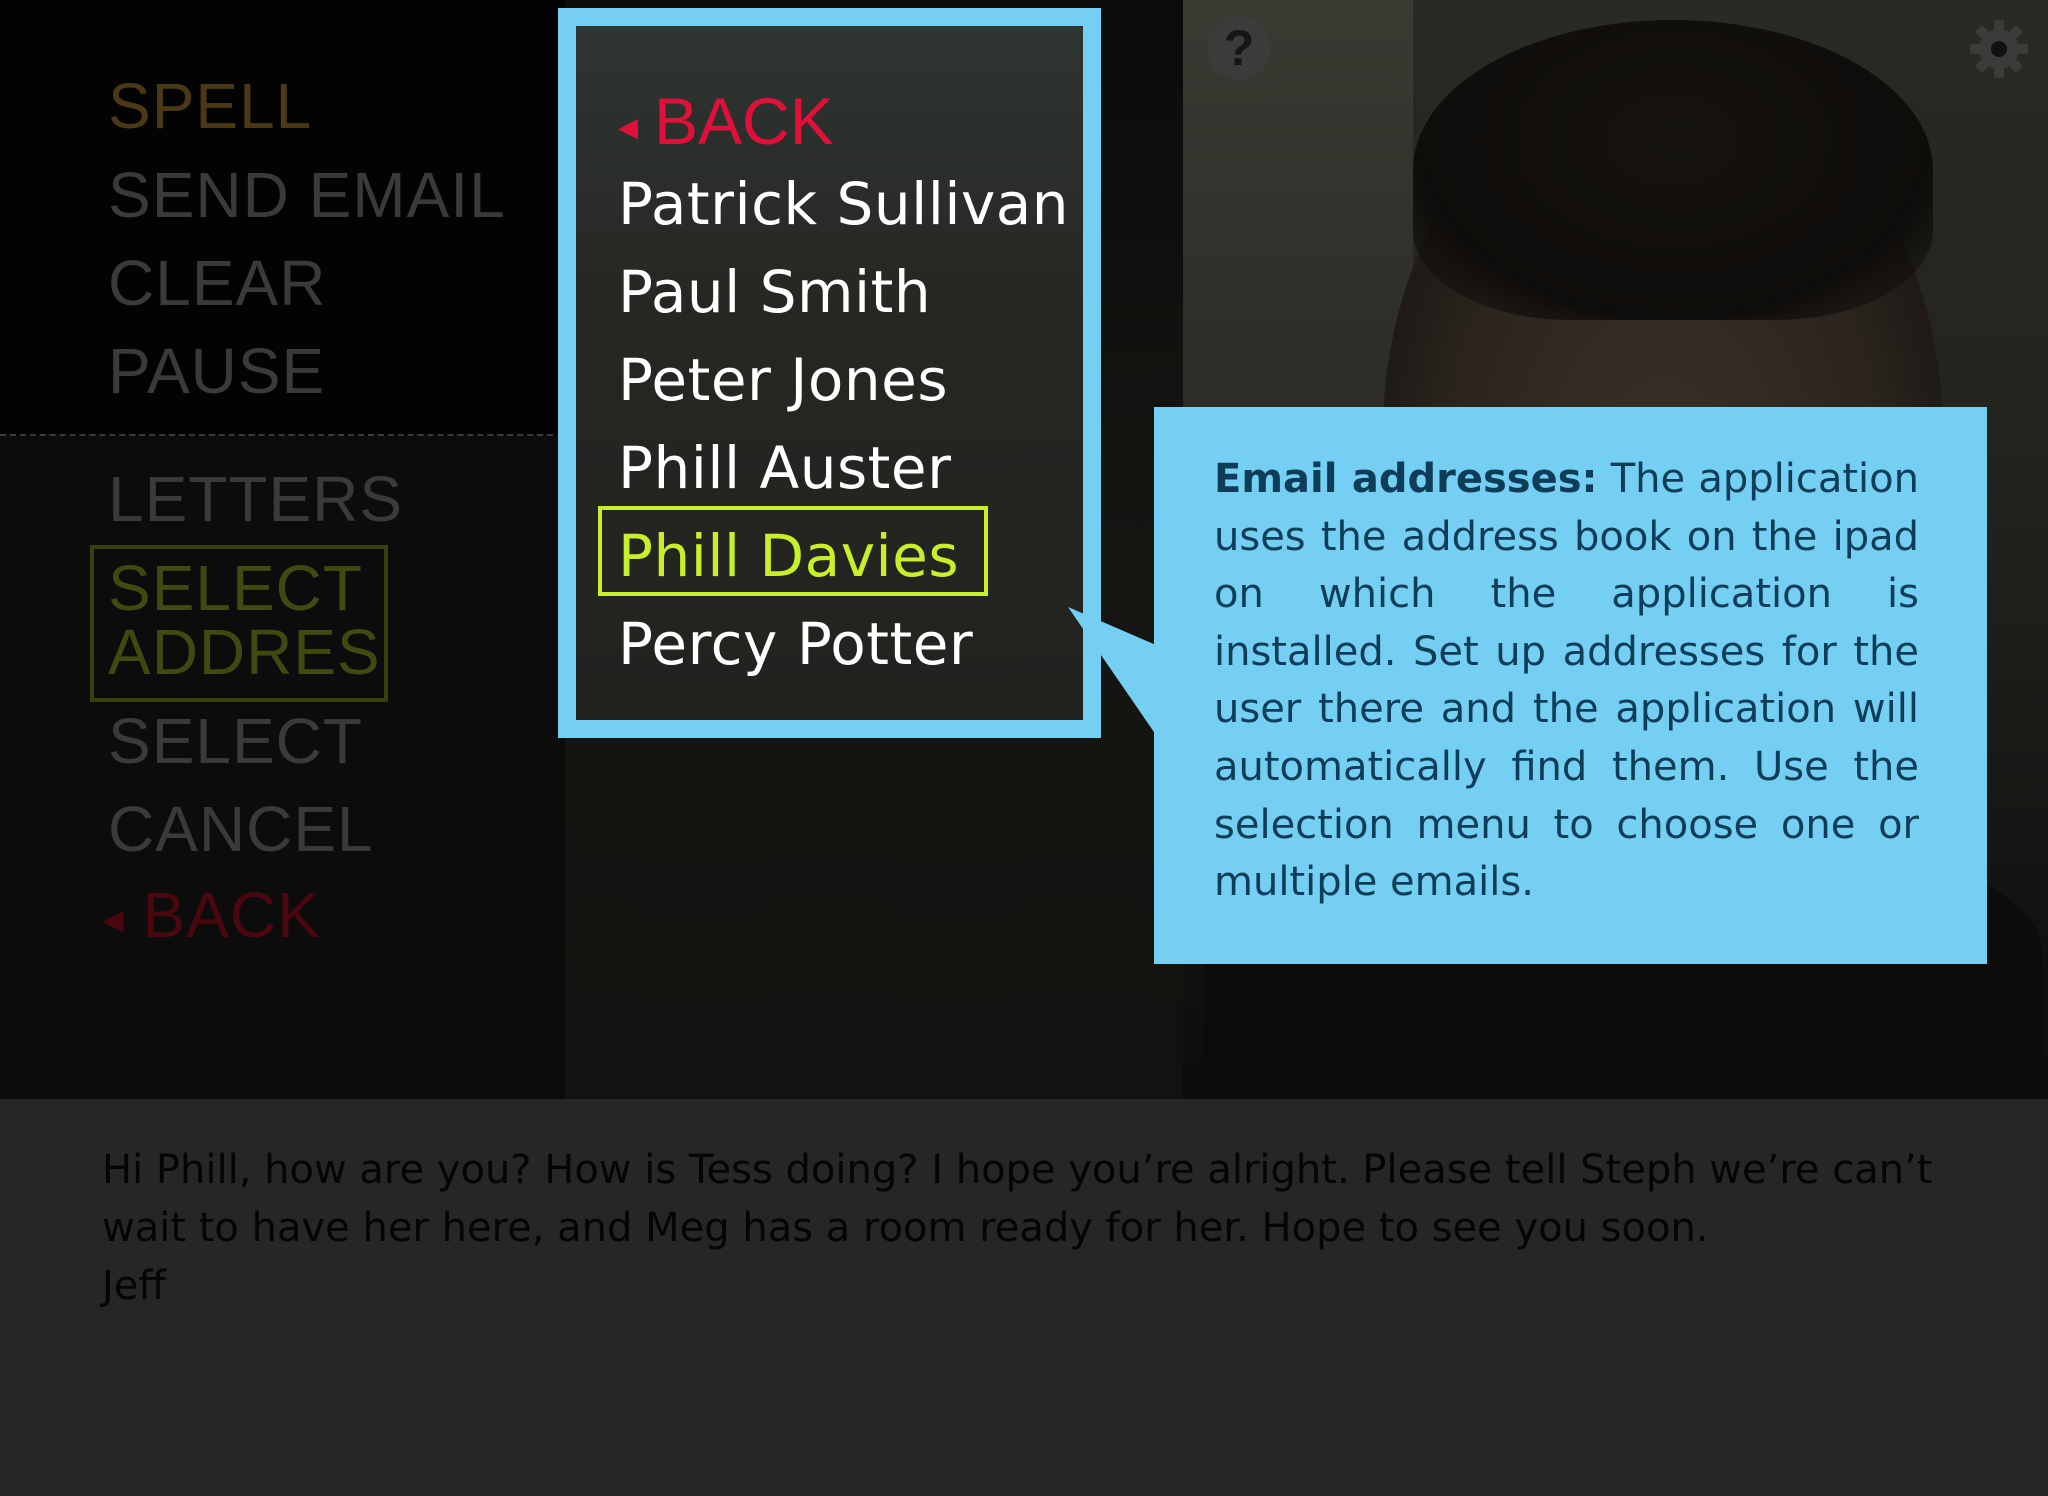  What do you see at coordinates (235, 741) in the screenshot?
I see `menu-select: SELECT` at bounding box center [235, 741].